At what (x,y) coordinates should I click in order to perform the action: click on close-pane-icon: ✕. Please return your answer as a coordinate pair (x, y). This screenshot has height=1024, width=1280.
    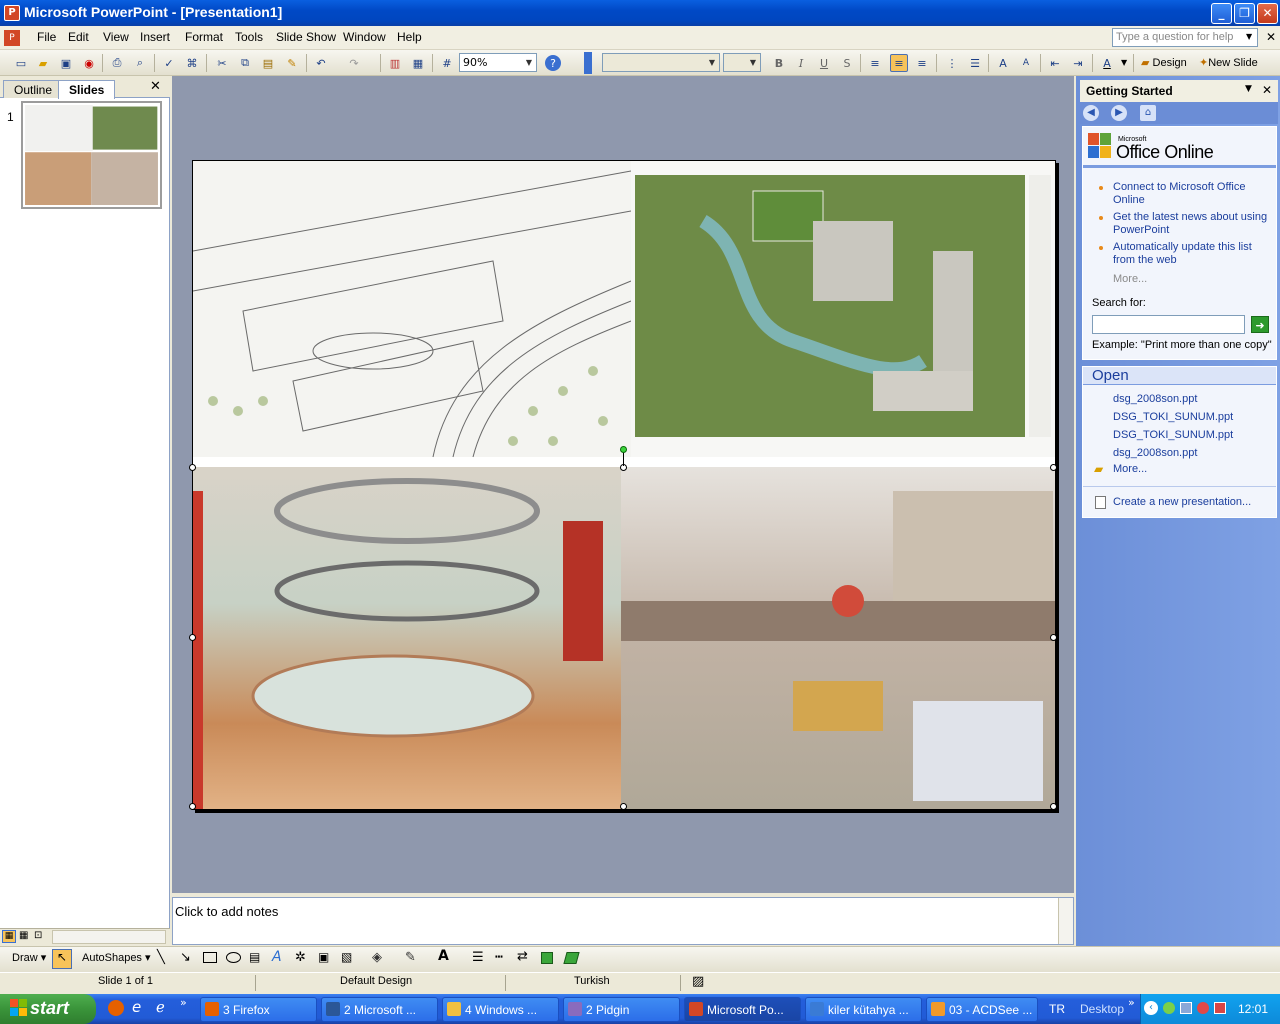
    Looking at the image, I should click on (155, 86).